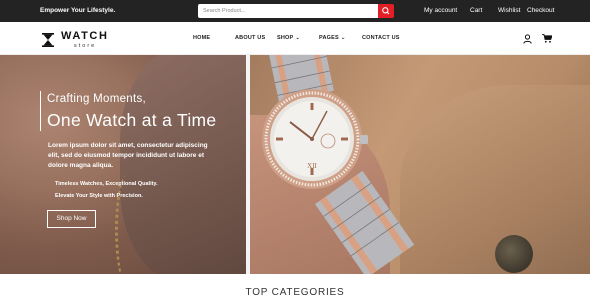  What do you see at coordinates (99, 196) in the screenshot?
I see `hero-tagline-2: Elevate Your Style with Precision.` at bounding box center [99, 196].